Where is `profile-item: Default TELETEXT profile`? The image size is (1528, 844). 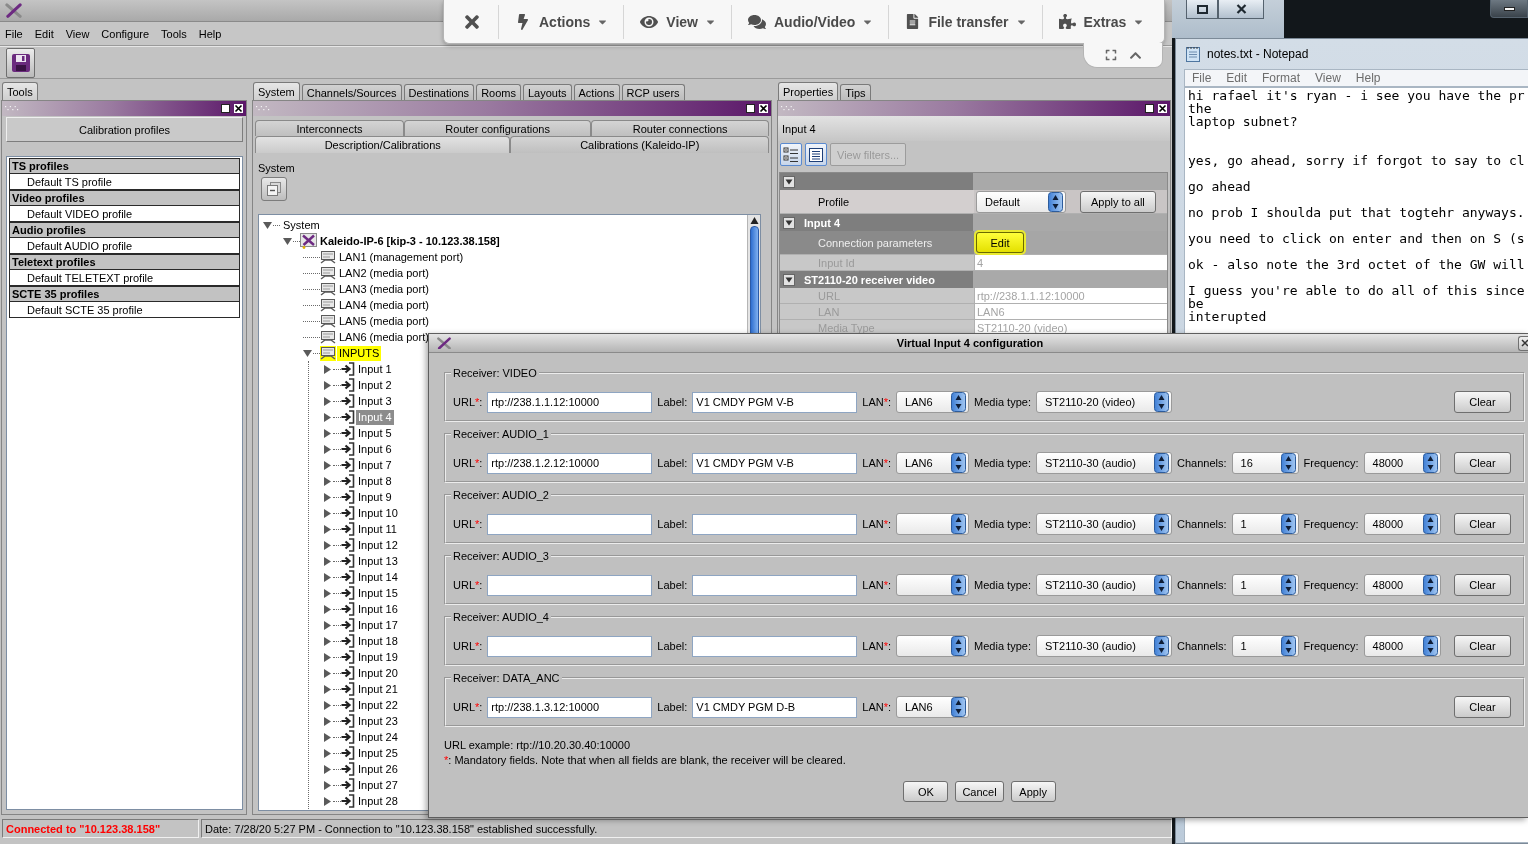 profile-item: Default TELETEXT profile is located at coordinates (124, 278).